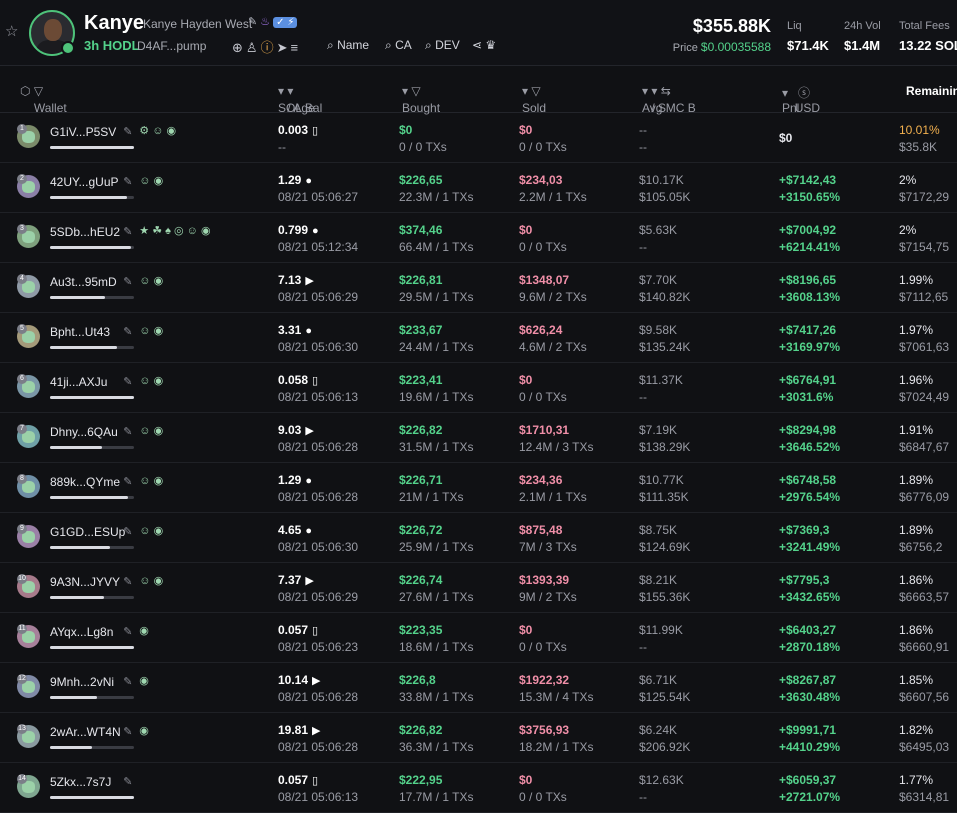  I want to click on pnl-percent: +2721.07%, so click(810, 797).